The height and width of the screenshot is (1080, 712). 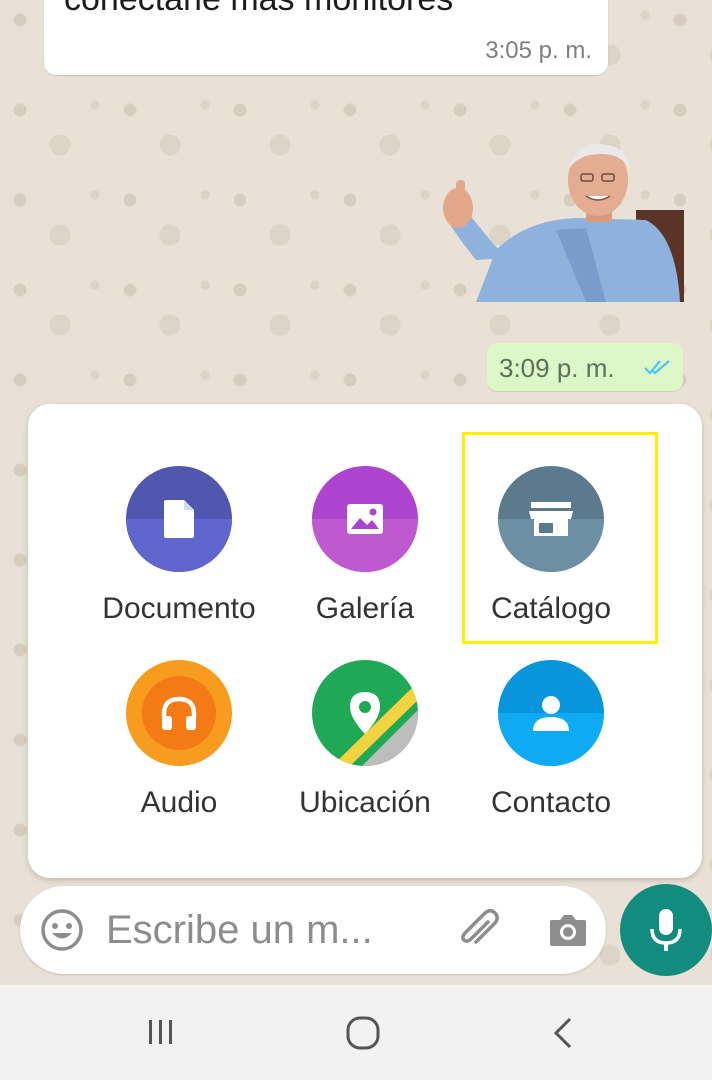 I want to click on message-text: conectarle más monitores, so click(x=258, y=9).